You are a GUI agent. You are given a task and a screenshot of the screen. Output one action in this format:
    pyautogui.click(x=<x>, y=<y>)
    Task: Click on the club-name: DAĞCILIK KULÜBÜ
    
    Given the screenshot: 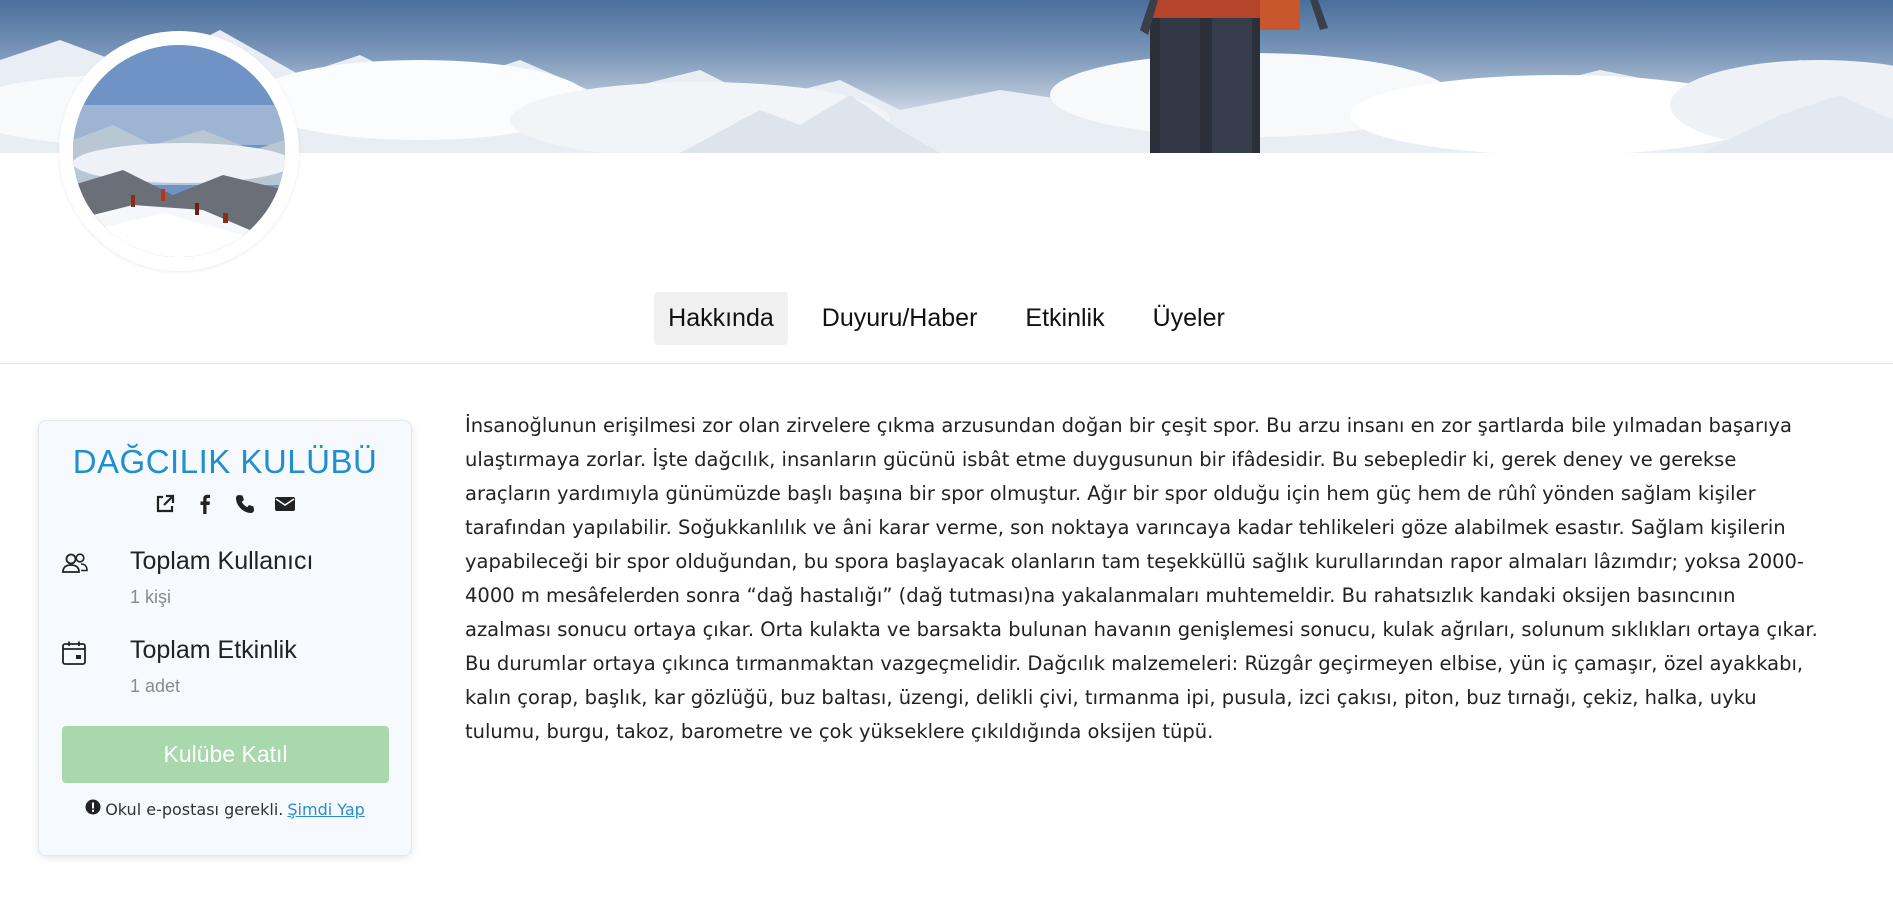 What is the action you would take?
    pyautogui.click(x=225, y=461)
    